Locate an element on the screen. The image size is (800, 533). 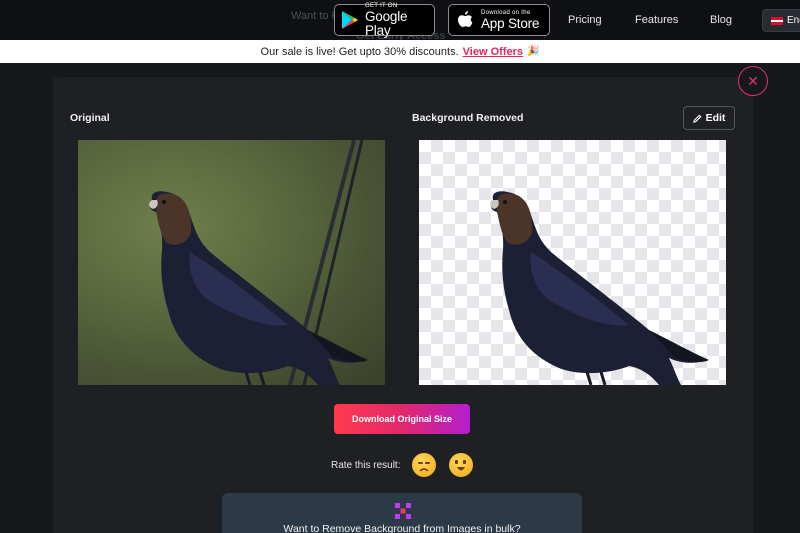
happy-face-icon is located at coordinates (461, 465).